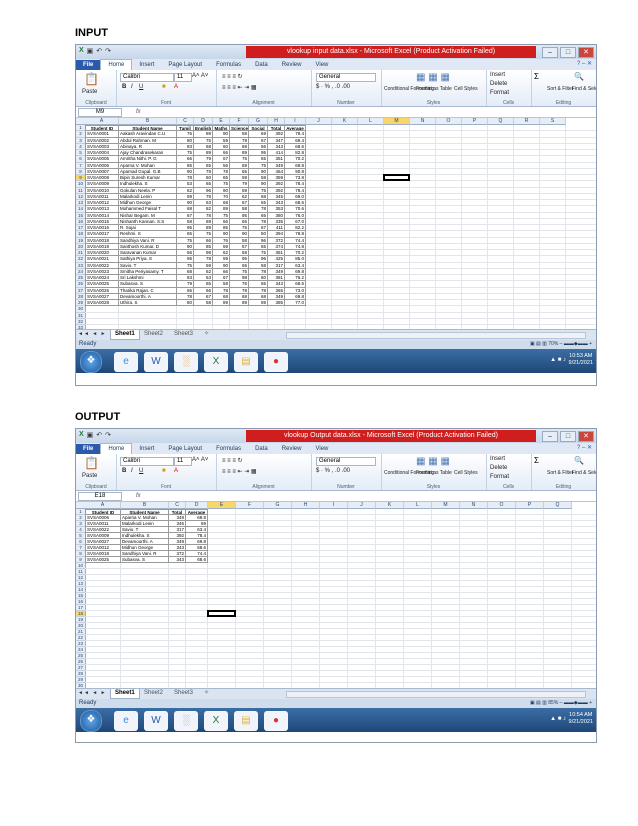 The width and height of the screenshot is (638, 826). Describe the element at coordinates (561, 344) in the screenshot. I see `zoom-level: ▣ ▤ ▥ 70% – ▬▬◆▬▬ +` at that location.